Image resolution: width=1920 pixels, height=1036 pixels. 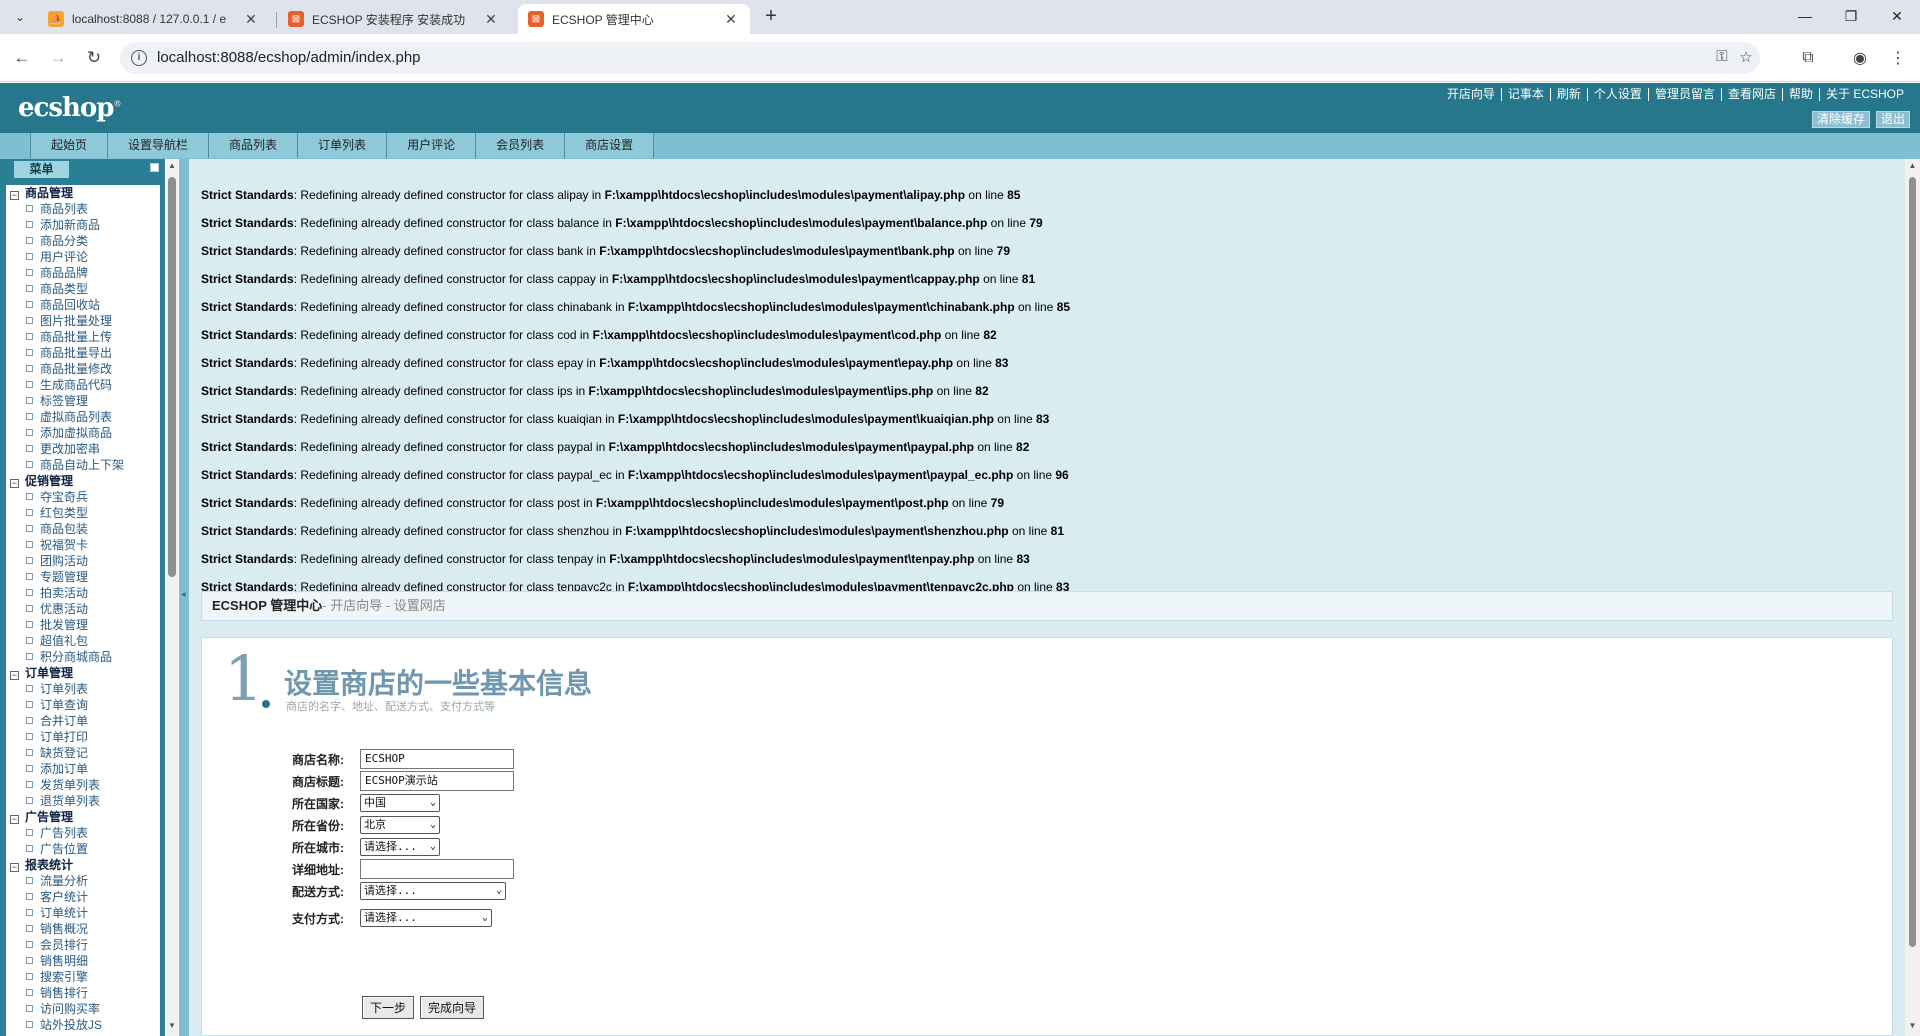 I want to click on window-close-icon: ✕, so click(x=1897, y=16).